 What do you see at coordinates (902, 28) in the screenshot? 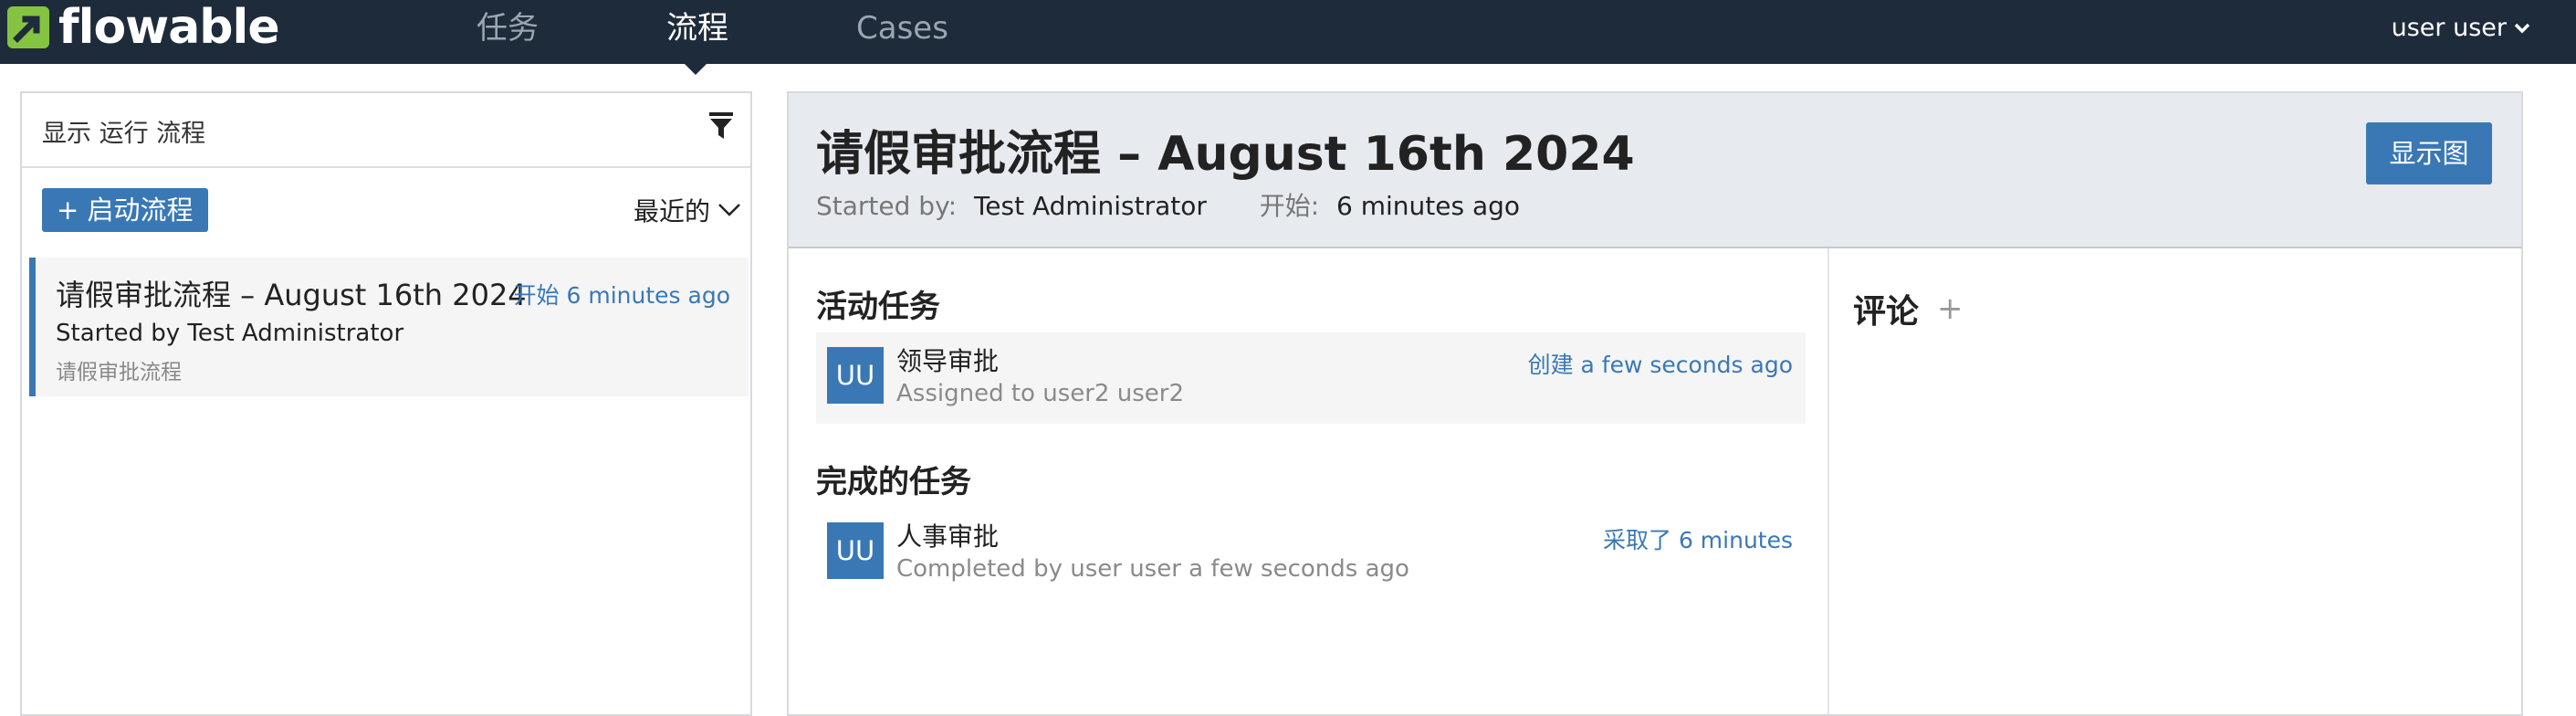
I see `nav-tab-cases: Cases` at bounding box center [902, 28].